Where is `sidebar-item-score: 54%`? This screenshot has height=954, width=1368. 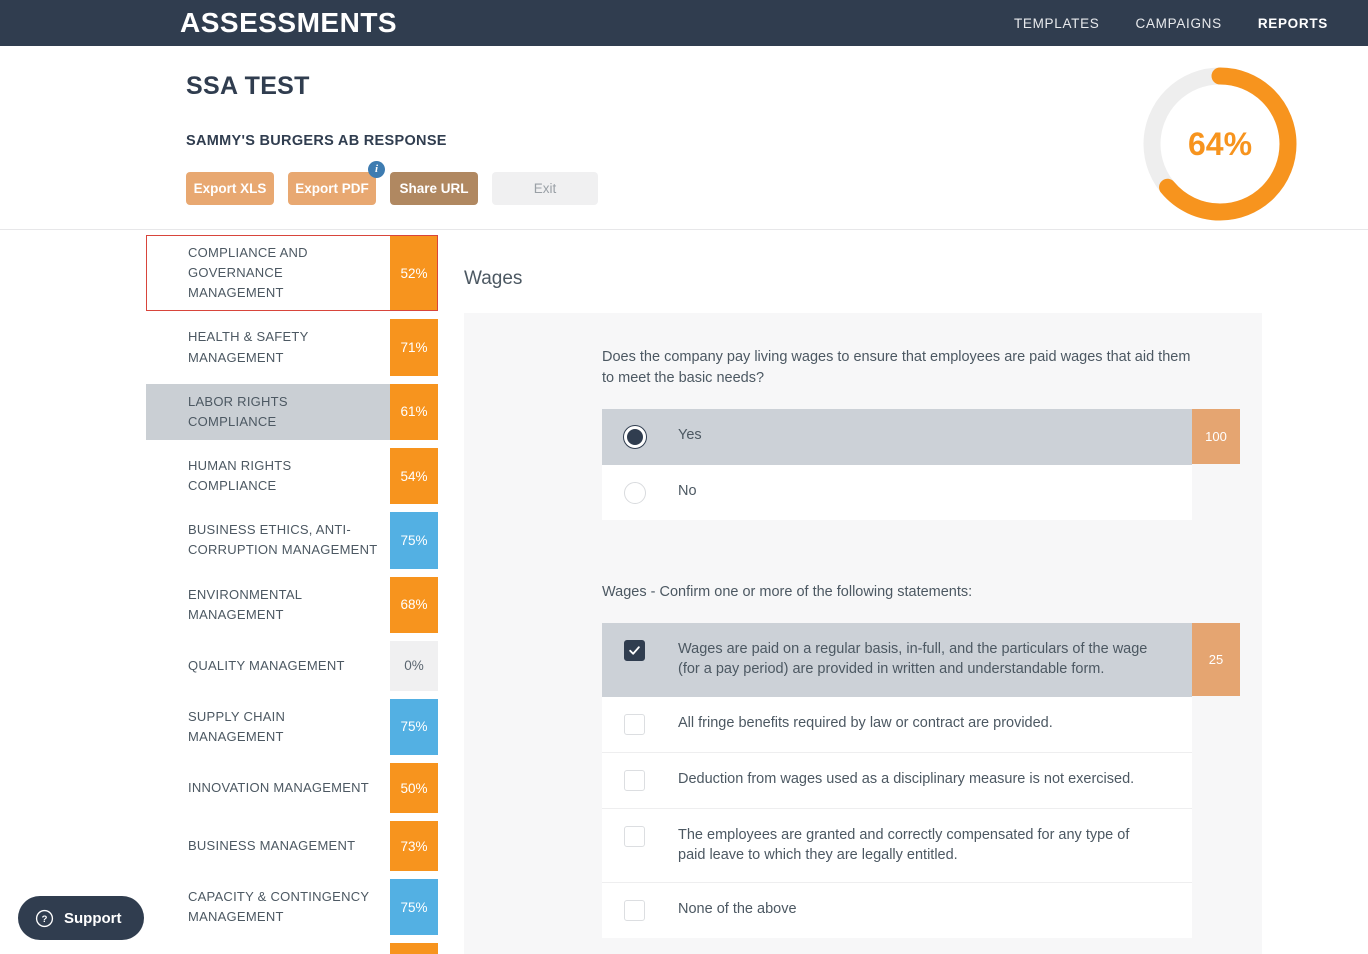
sidebar-item-score: 54% is located at coordinates (414, 476).